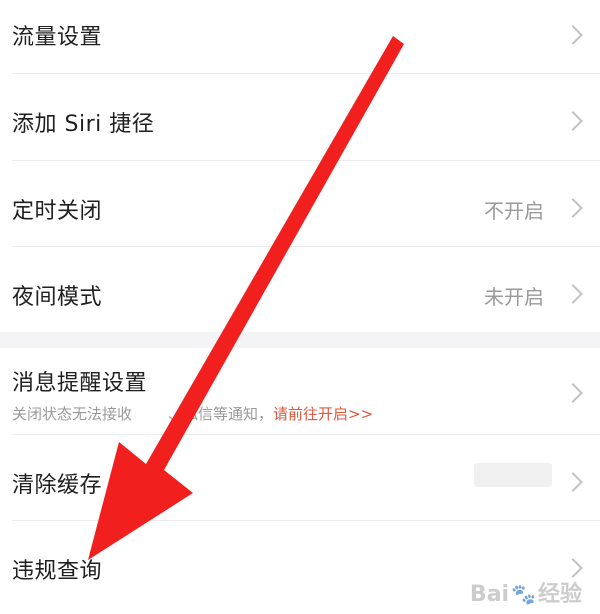 The image size is (600, 614). Describe the element at coordinates (323, 414) in the screenshot. I see `enable-notifications-link: 请前往开启>>` at that location.